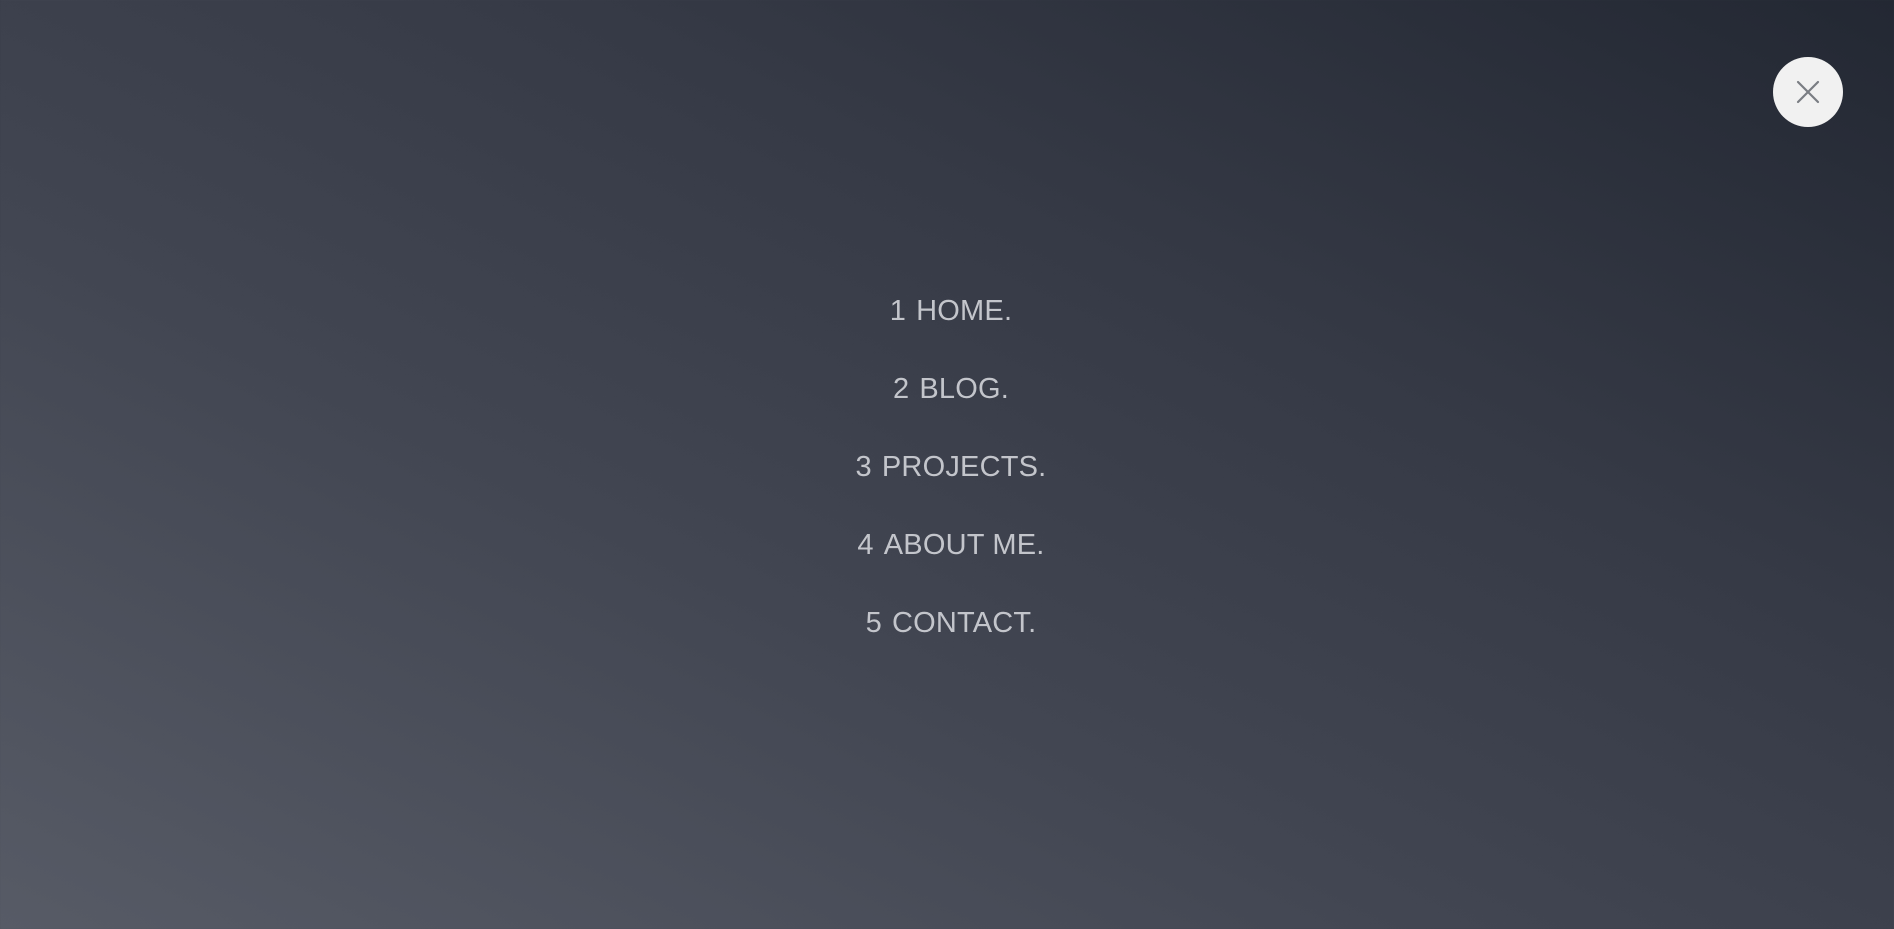  I want to click on close-icon, so click(1808, 92).